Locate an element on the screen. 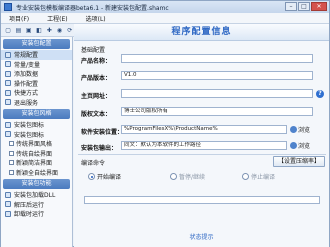 The width and height of the screenshot is (330, 247). add-data-icon is located at coordinates (8, 73).